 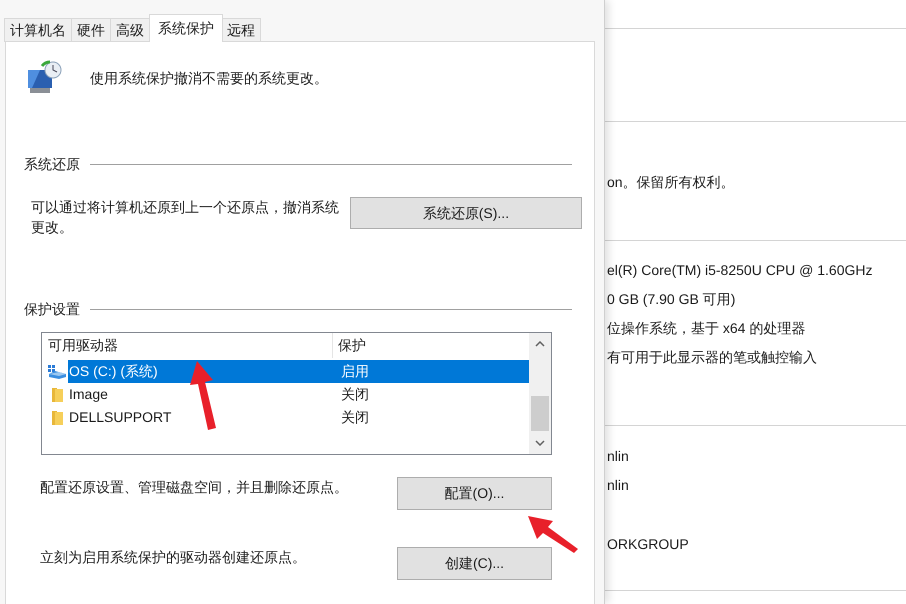 I want to click on drive-name: OS (C:) (系统), so click(x=113, y=371).